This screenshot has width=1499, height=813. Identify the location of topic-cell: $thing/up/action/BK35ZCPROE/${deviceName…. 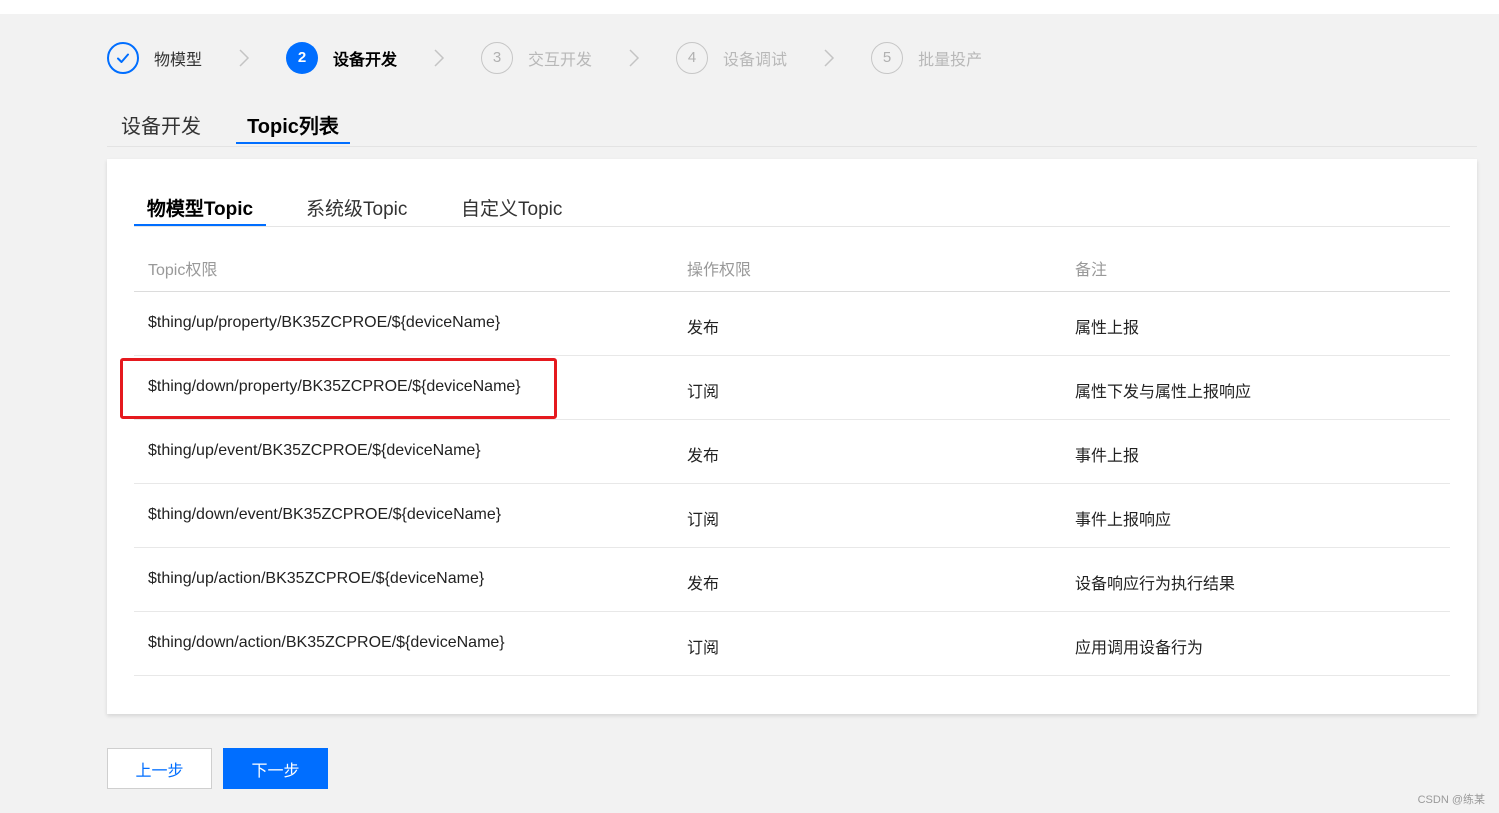
(316, 578).